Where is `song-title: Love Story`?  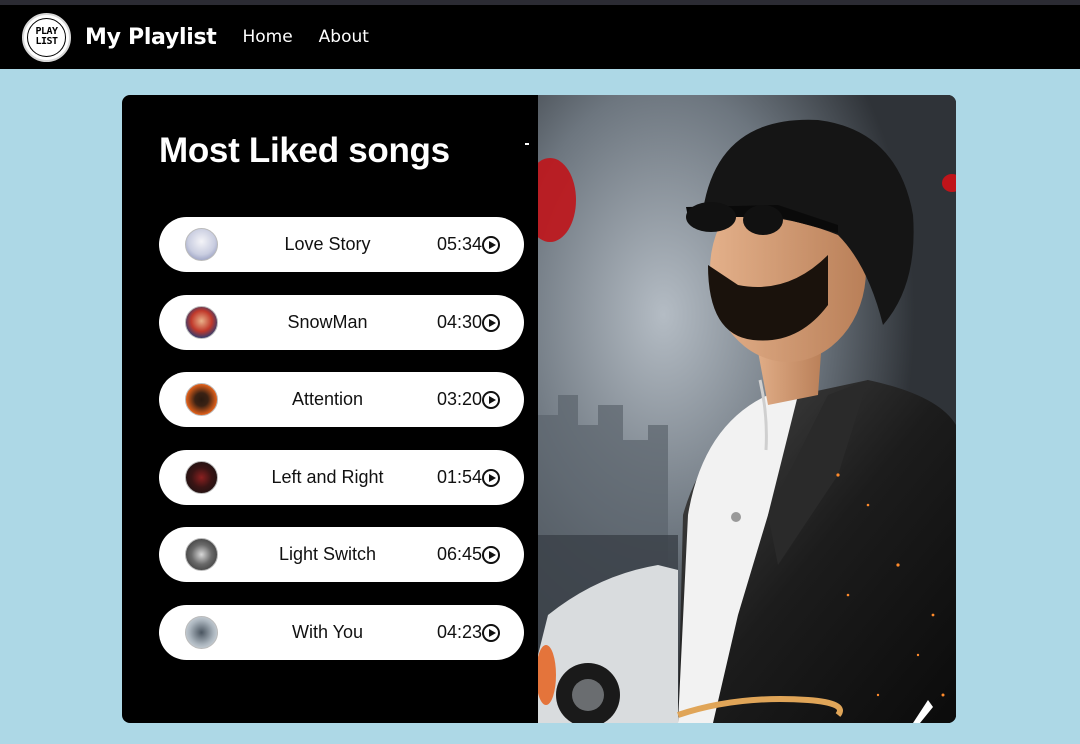 song-title: Love Story is located at coordinates (327, 244).